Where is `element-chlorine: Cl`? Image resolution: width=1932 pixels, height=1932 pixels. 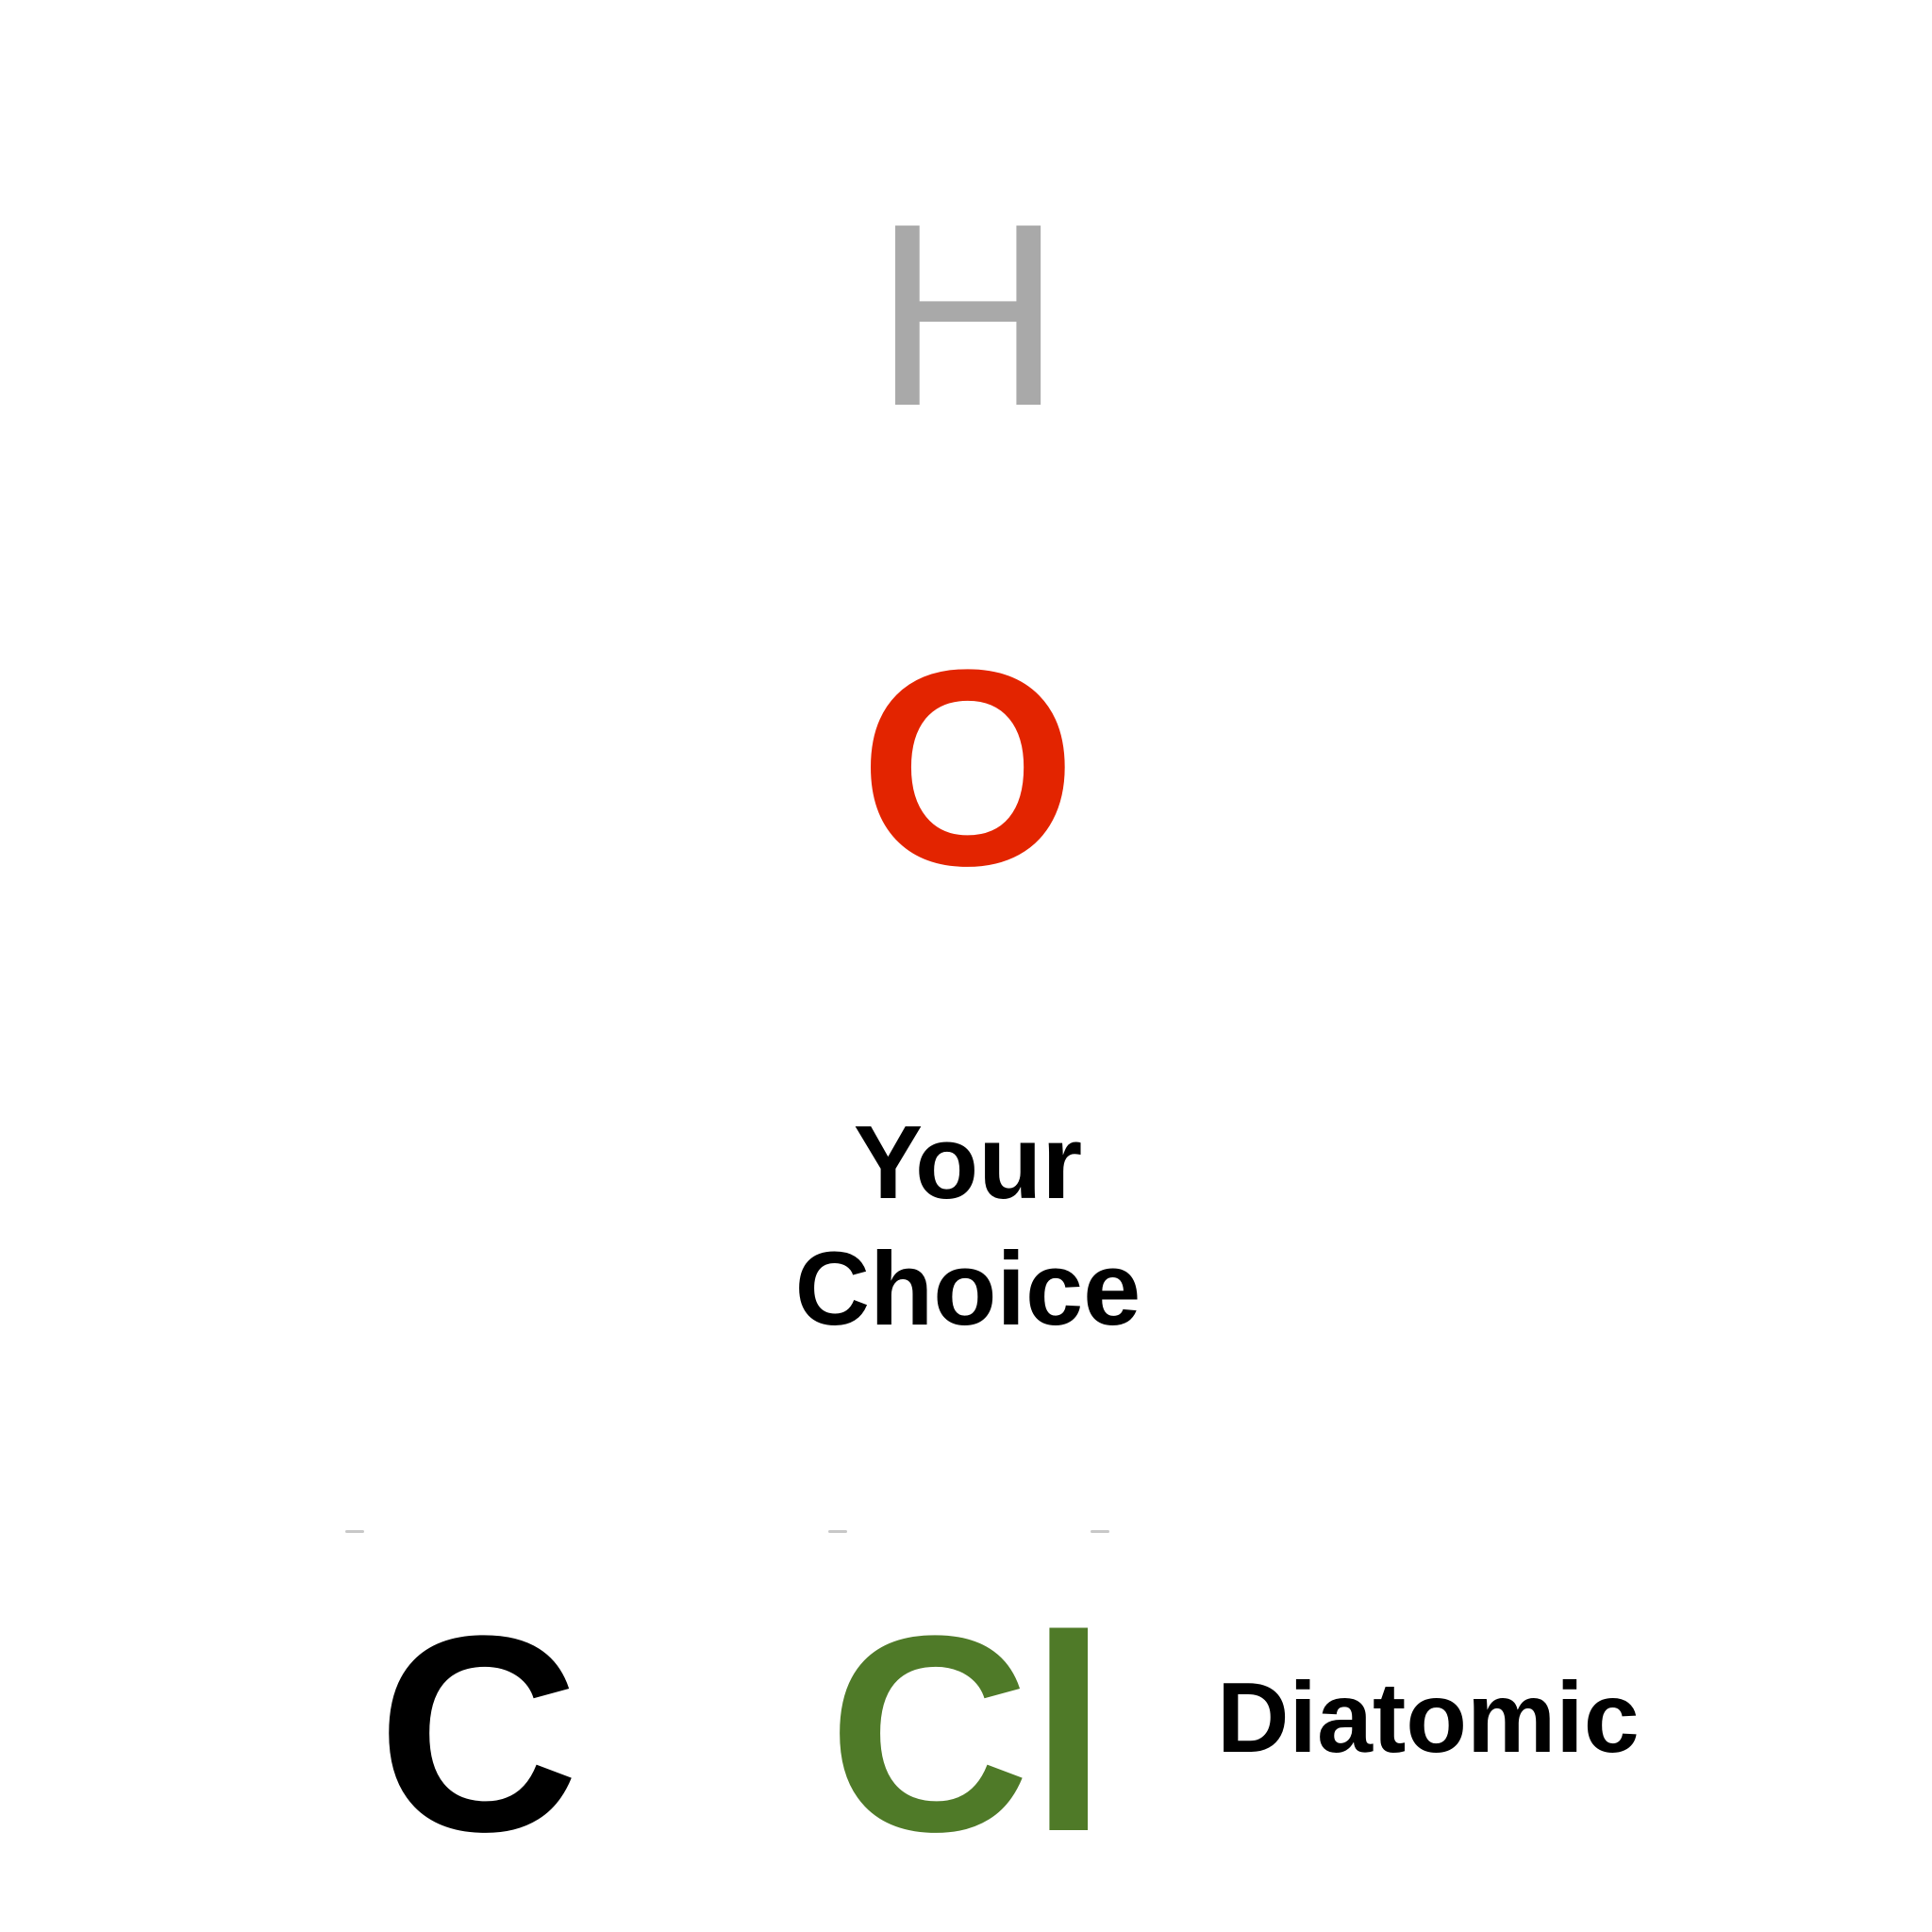
element-chlorine: Cl is located at coordinates (968, 1733).